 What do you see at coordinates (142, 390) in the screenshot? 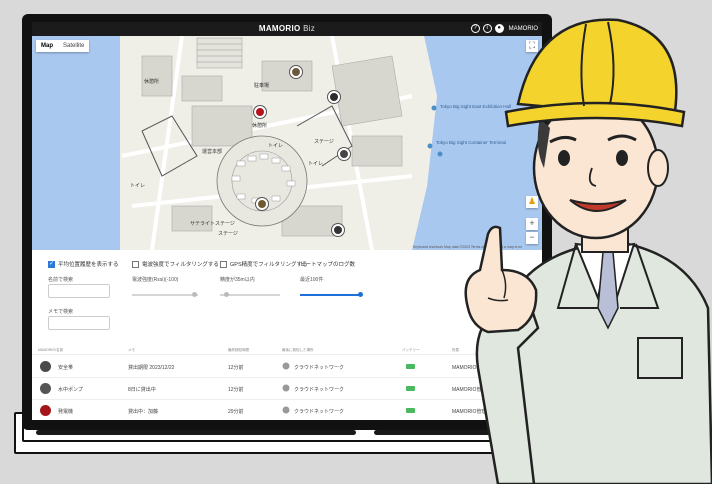
I see `device-memo: 8日に貸出中` at bounding box center [142, 390].